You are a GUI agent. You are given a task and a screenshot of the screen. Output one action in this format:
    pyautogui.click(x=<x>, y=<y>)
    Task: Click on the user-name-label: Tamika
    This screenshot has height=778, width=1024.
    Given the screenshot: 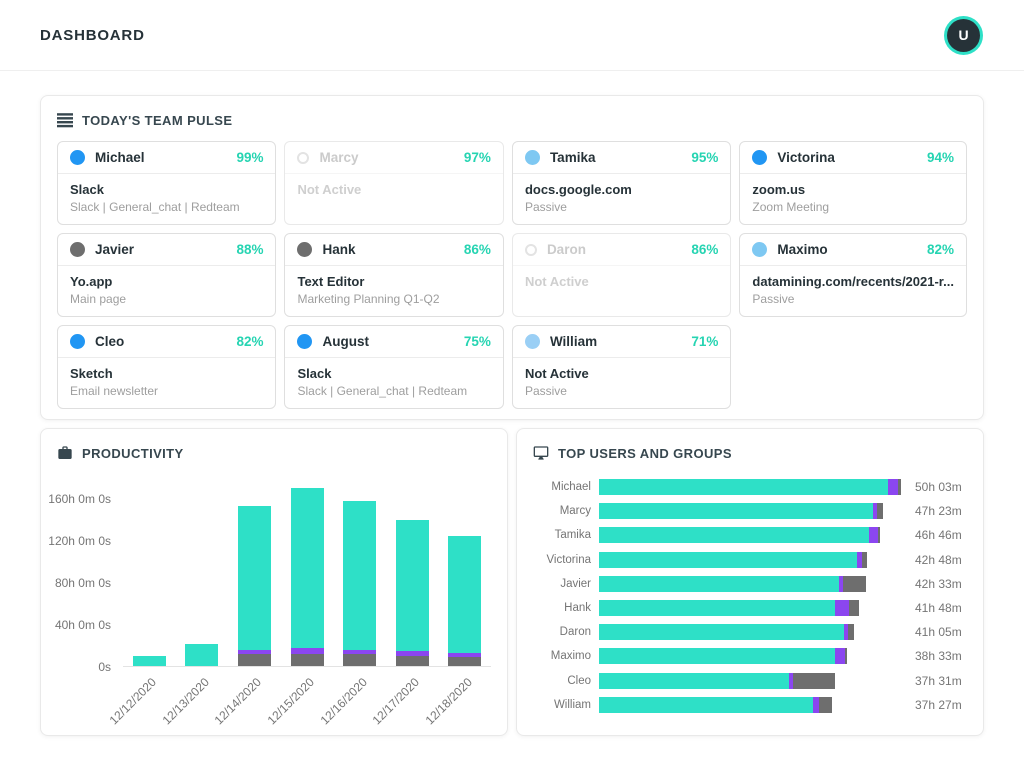 What is the action you would take?
    pyautogui.click(x=572, y=535)
    